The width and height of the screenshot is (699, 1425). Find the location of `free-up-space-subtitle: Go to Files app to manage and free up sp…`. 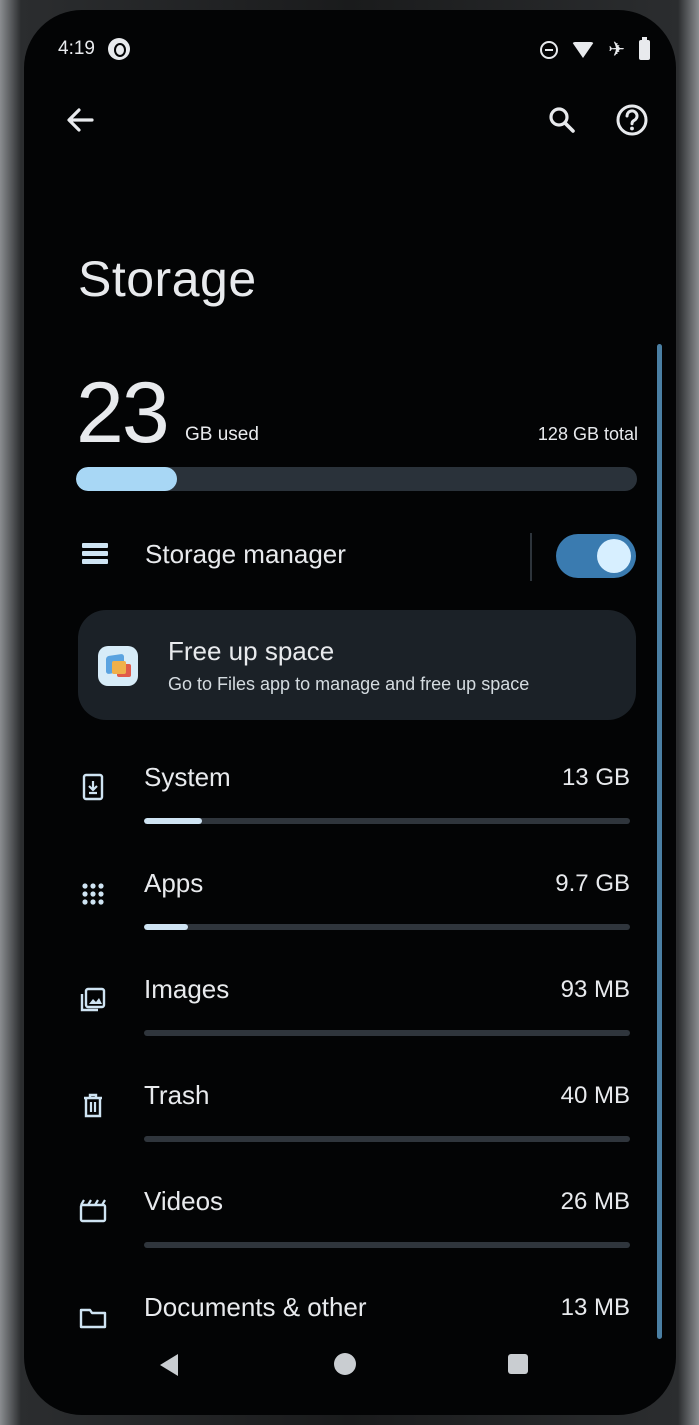

free-up-space-subtitle: Go to Files app to manage and free up sp… is located at coordinates (349, 684).